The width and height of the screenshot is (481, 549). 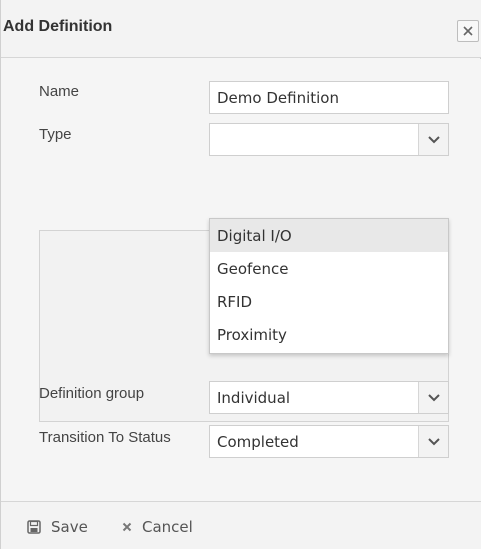 What do you see at coordinates (92, 393) in the screenshot?
I see `definition-group-label: Definition group` at bounding box center [92, 393].